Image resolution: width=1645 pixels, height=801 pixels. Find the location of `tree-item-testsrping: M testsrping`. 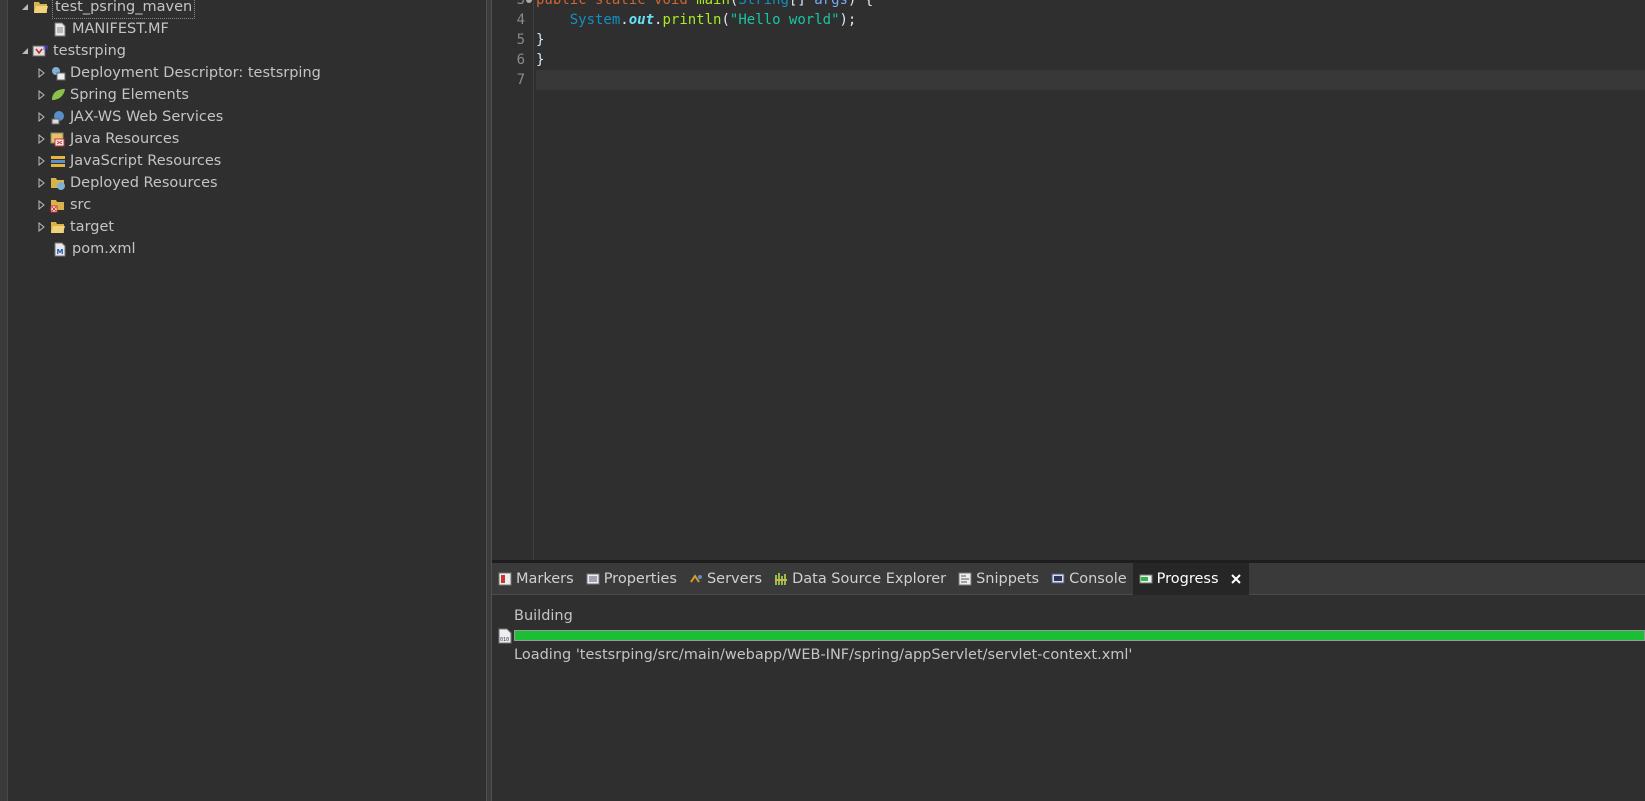

tree-item-testsrping: M testsrping is located at coordinates (72, 51).